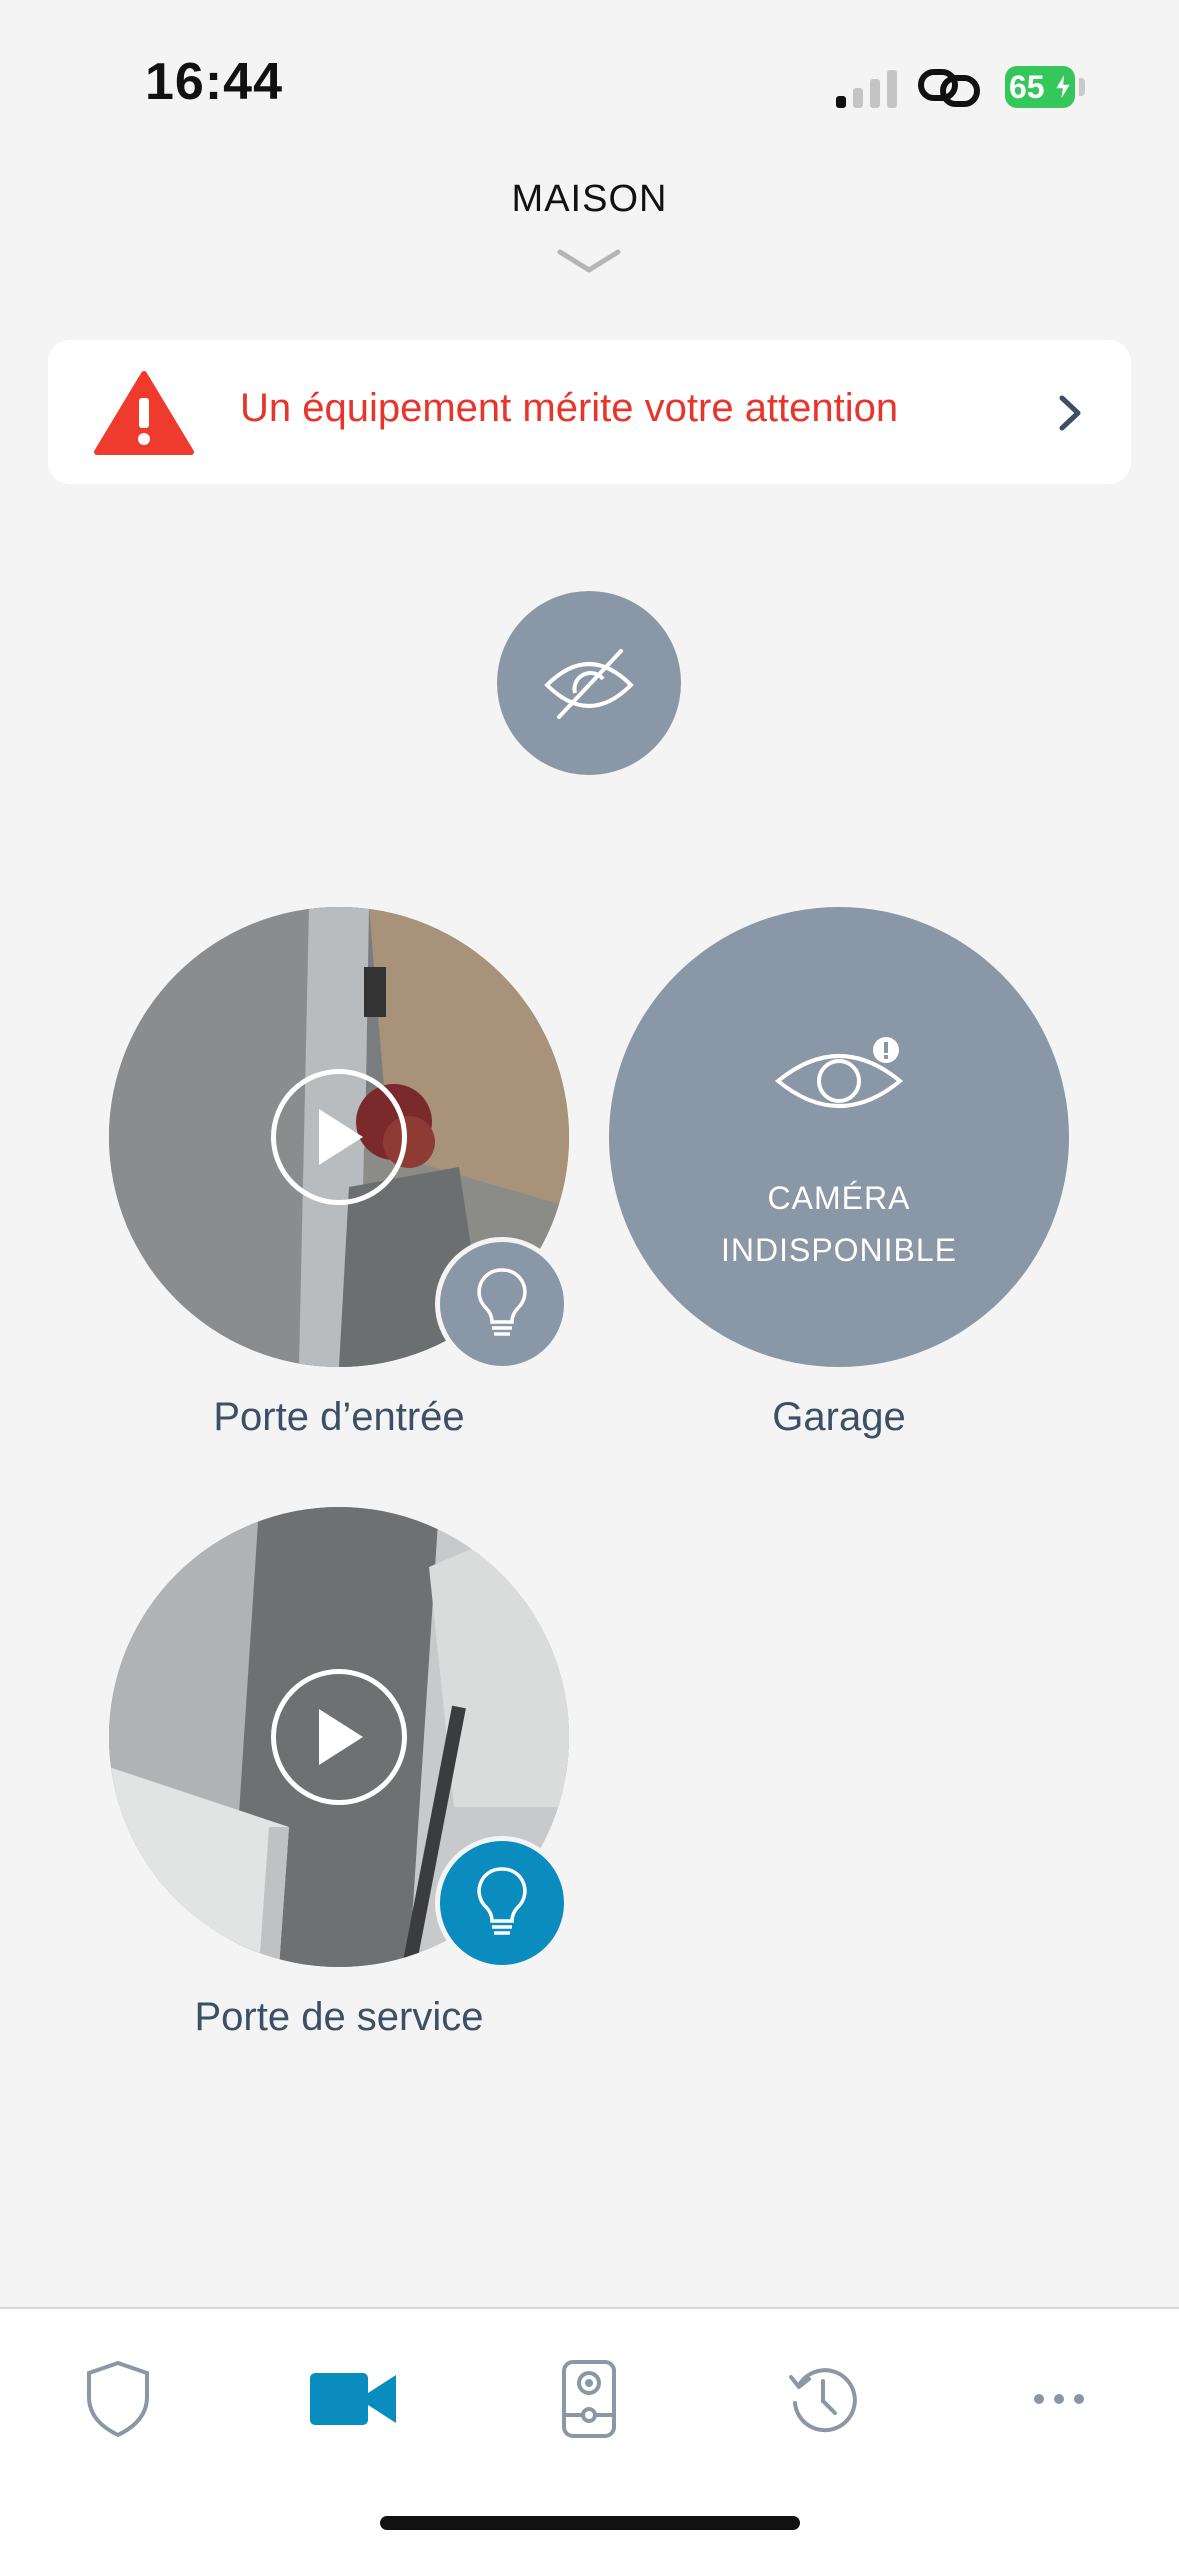 This screenshot has height=2556, width=1179. What do you see at coordinates (339, 1417) in the screenshot?
I see `camera-label-front-door: Porte d’entrée` at bounding box center [339, 1417].